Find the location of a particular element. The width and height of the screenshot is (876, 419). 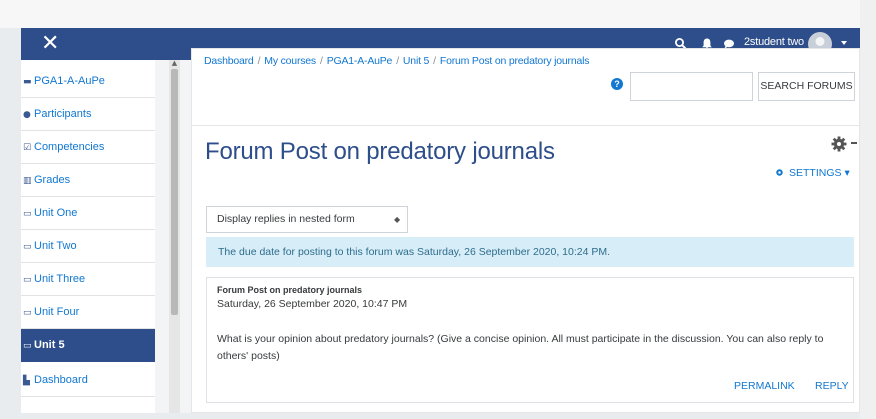

scroll-up-arrow-icon: ▲ is located at coordinates (174, 63).